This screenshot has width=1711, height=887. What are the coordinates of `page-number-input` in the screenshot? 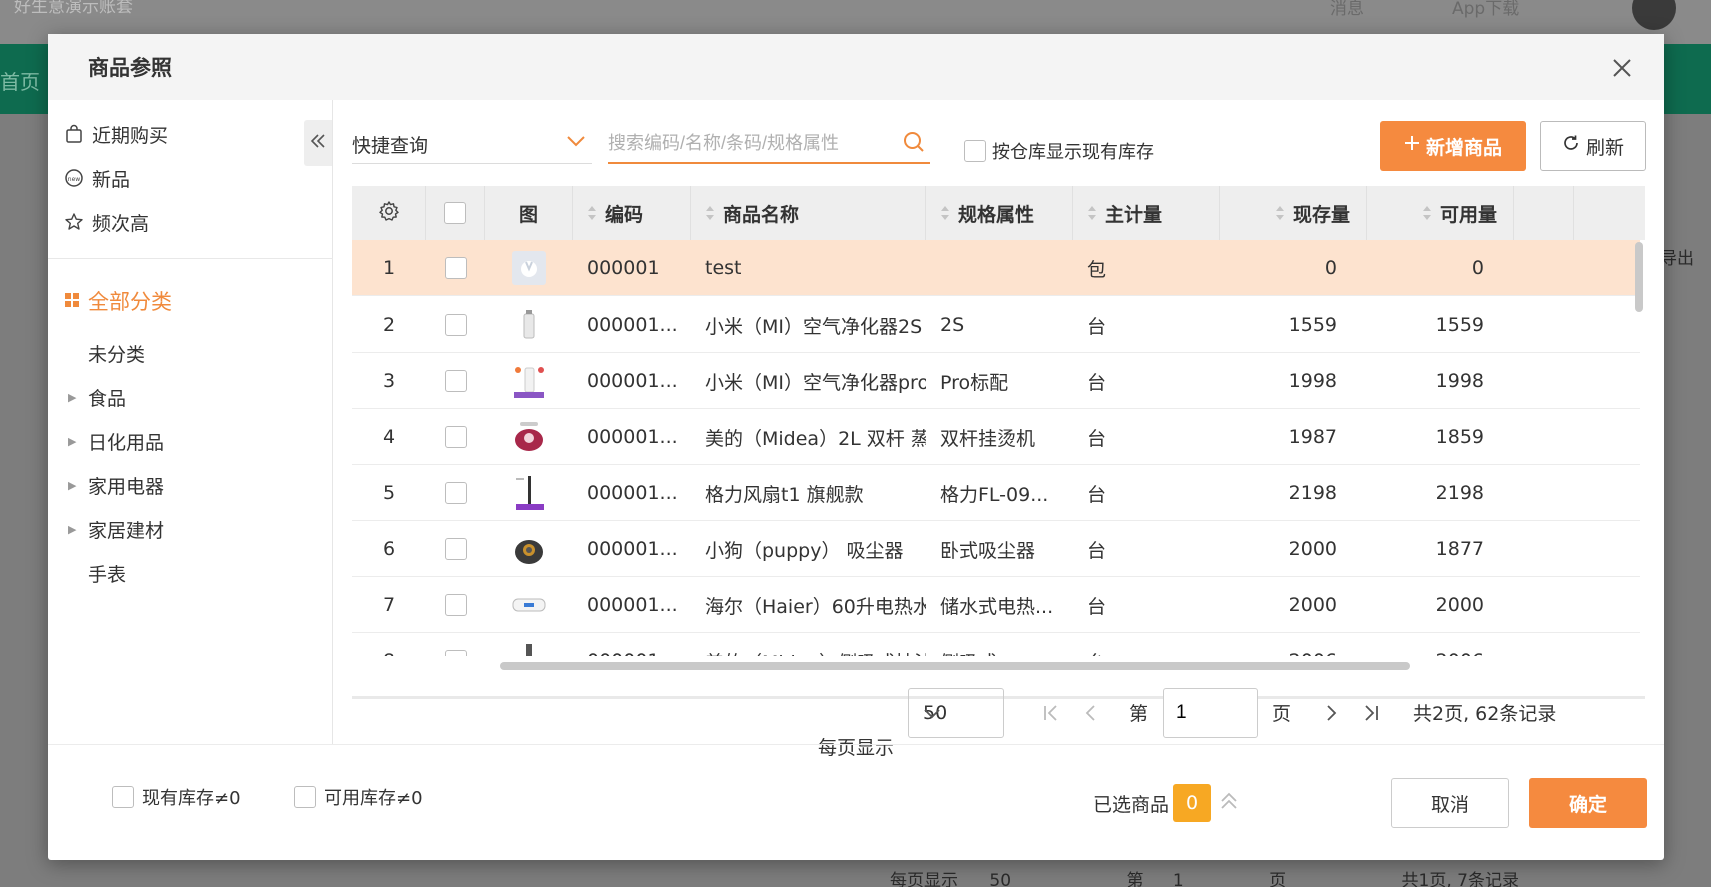 It's located at (1210, 713).